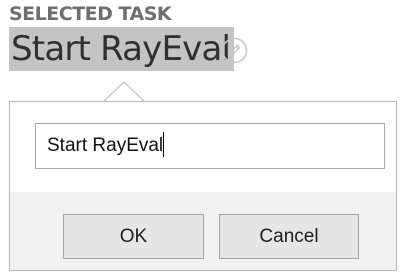 The width and height of the screenshot is (402, 275). Describe the element at coordinates (164, 144) in the screenshot. I see `text-cursor` at that location.